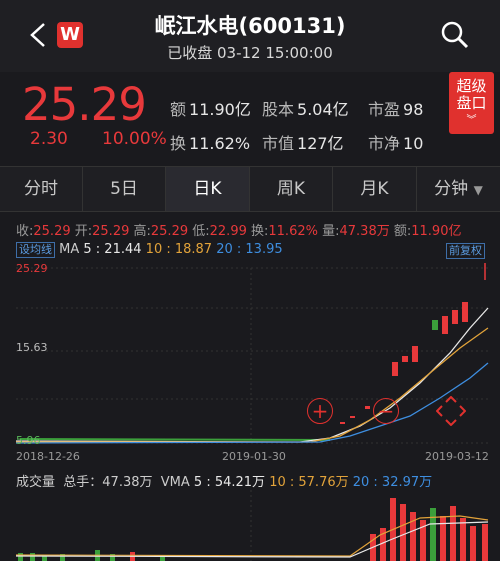  I want to click on price-axis-high: 25.29, so click(32, 268).